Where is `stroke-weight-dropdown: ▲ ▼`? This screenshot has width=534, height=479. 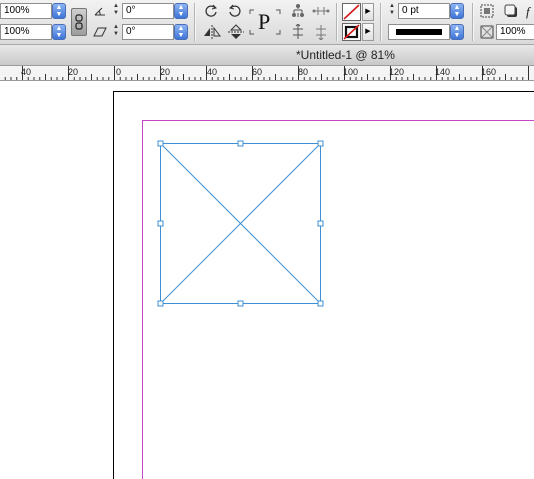
stroke-weight-dropdown: ▲ ▼ is located at coordinates (457, 11).